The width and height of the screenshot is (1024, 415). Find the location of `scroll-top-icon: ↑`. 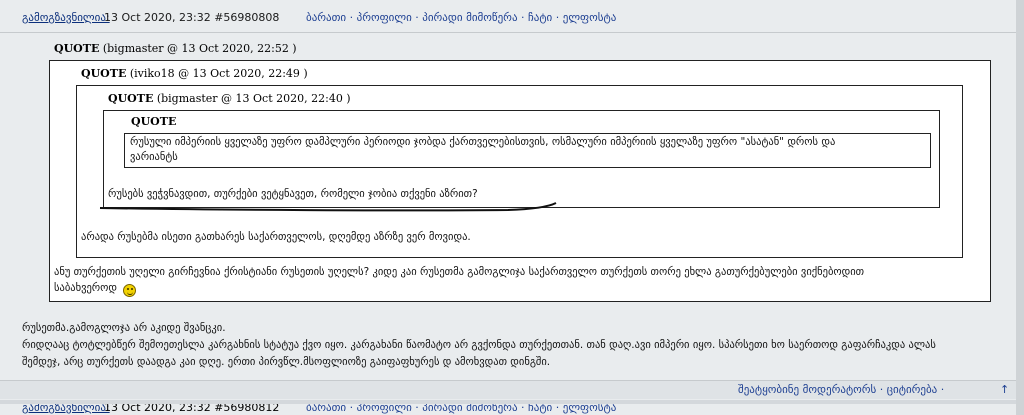

scroll-top-icon: ↑ is located at coordinates (1004, 390).